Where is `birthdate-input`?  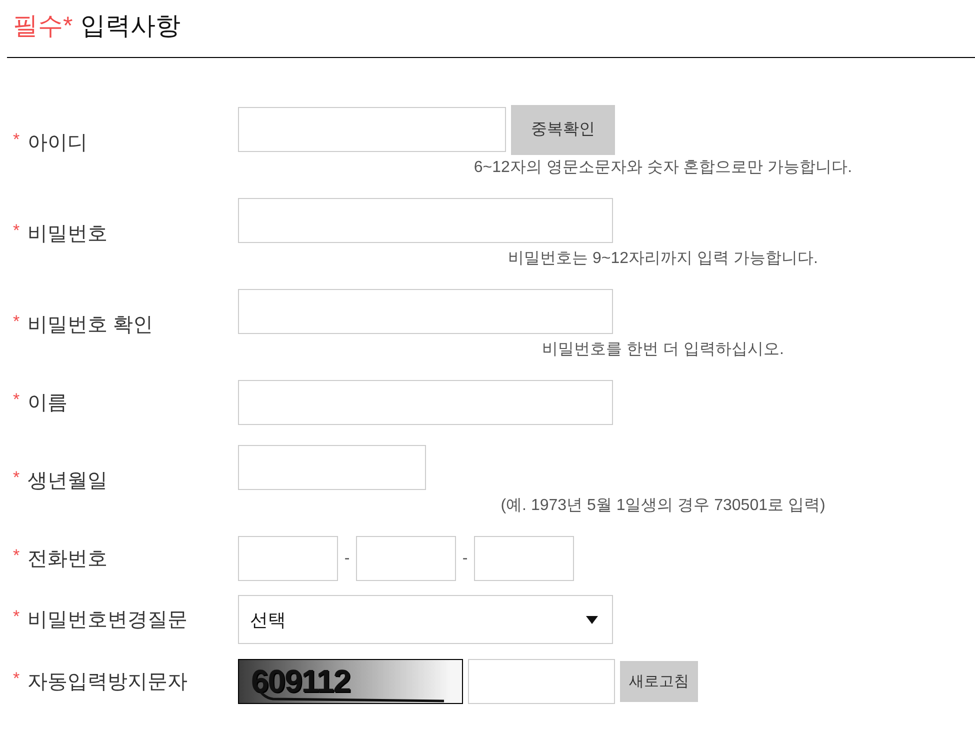
birthdate-input is located at coordinates (332, 467).